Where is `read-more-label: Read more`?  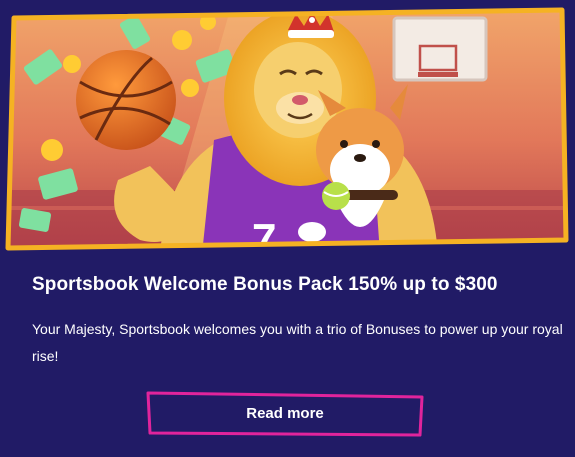
read-more-label: Read more is located at coordinates (285, 413).